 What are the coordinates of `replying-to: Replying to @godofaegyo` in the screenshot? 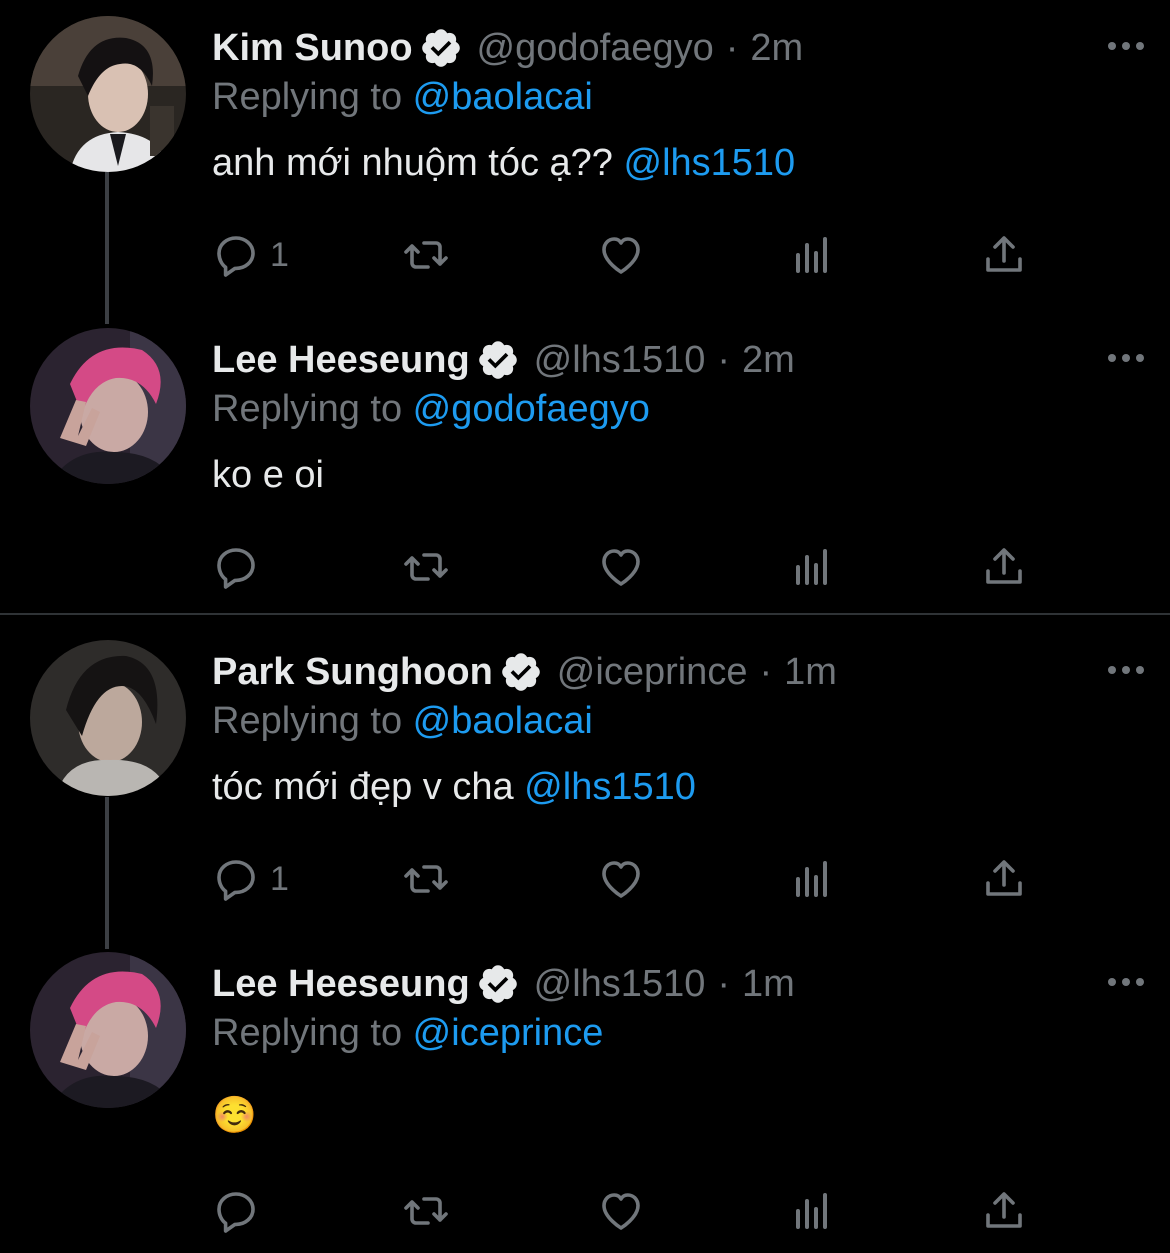 It's located at (431, 409).